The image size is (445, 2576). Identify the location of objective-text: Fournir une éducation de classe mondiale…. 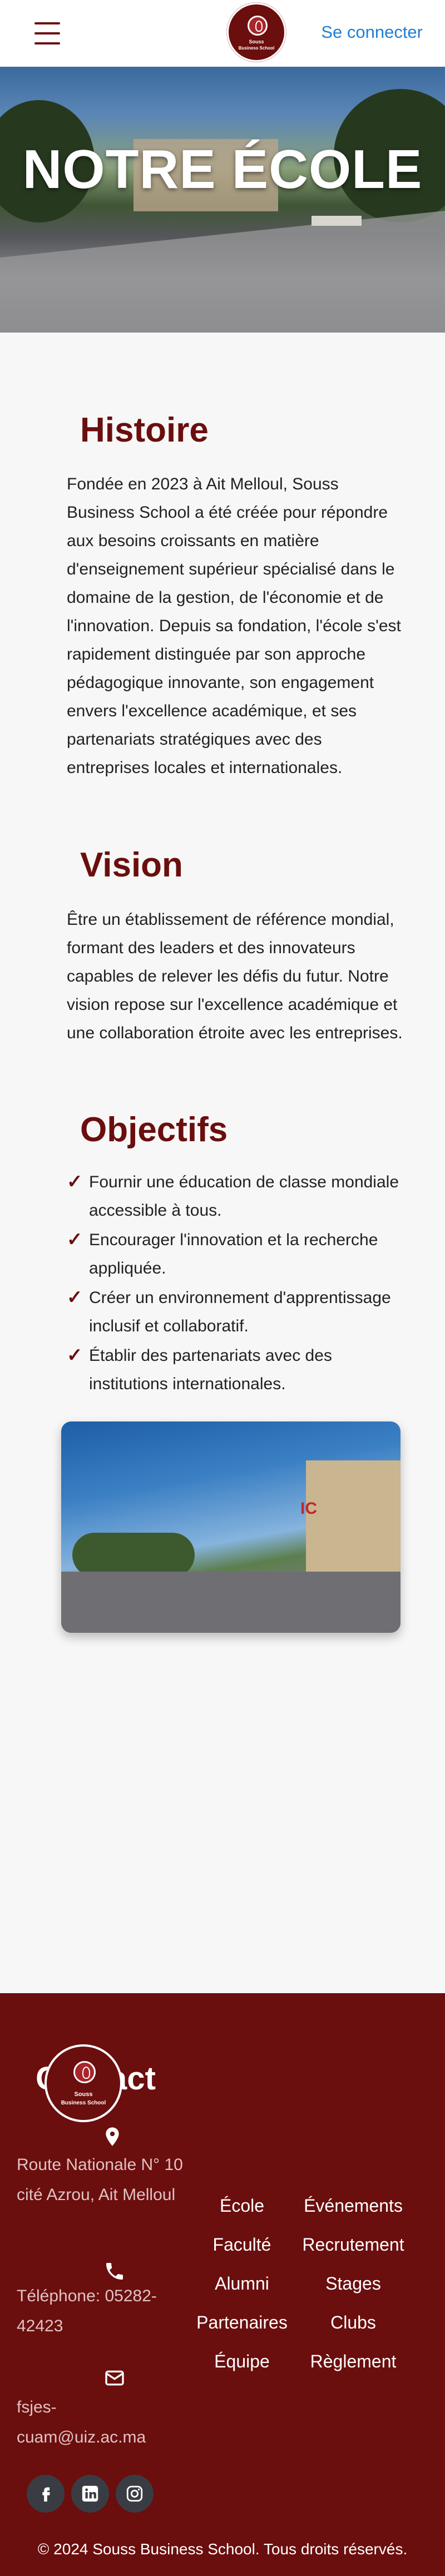
(244, 1196).